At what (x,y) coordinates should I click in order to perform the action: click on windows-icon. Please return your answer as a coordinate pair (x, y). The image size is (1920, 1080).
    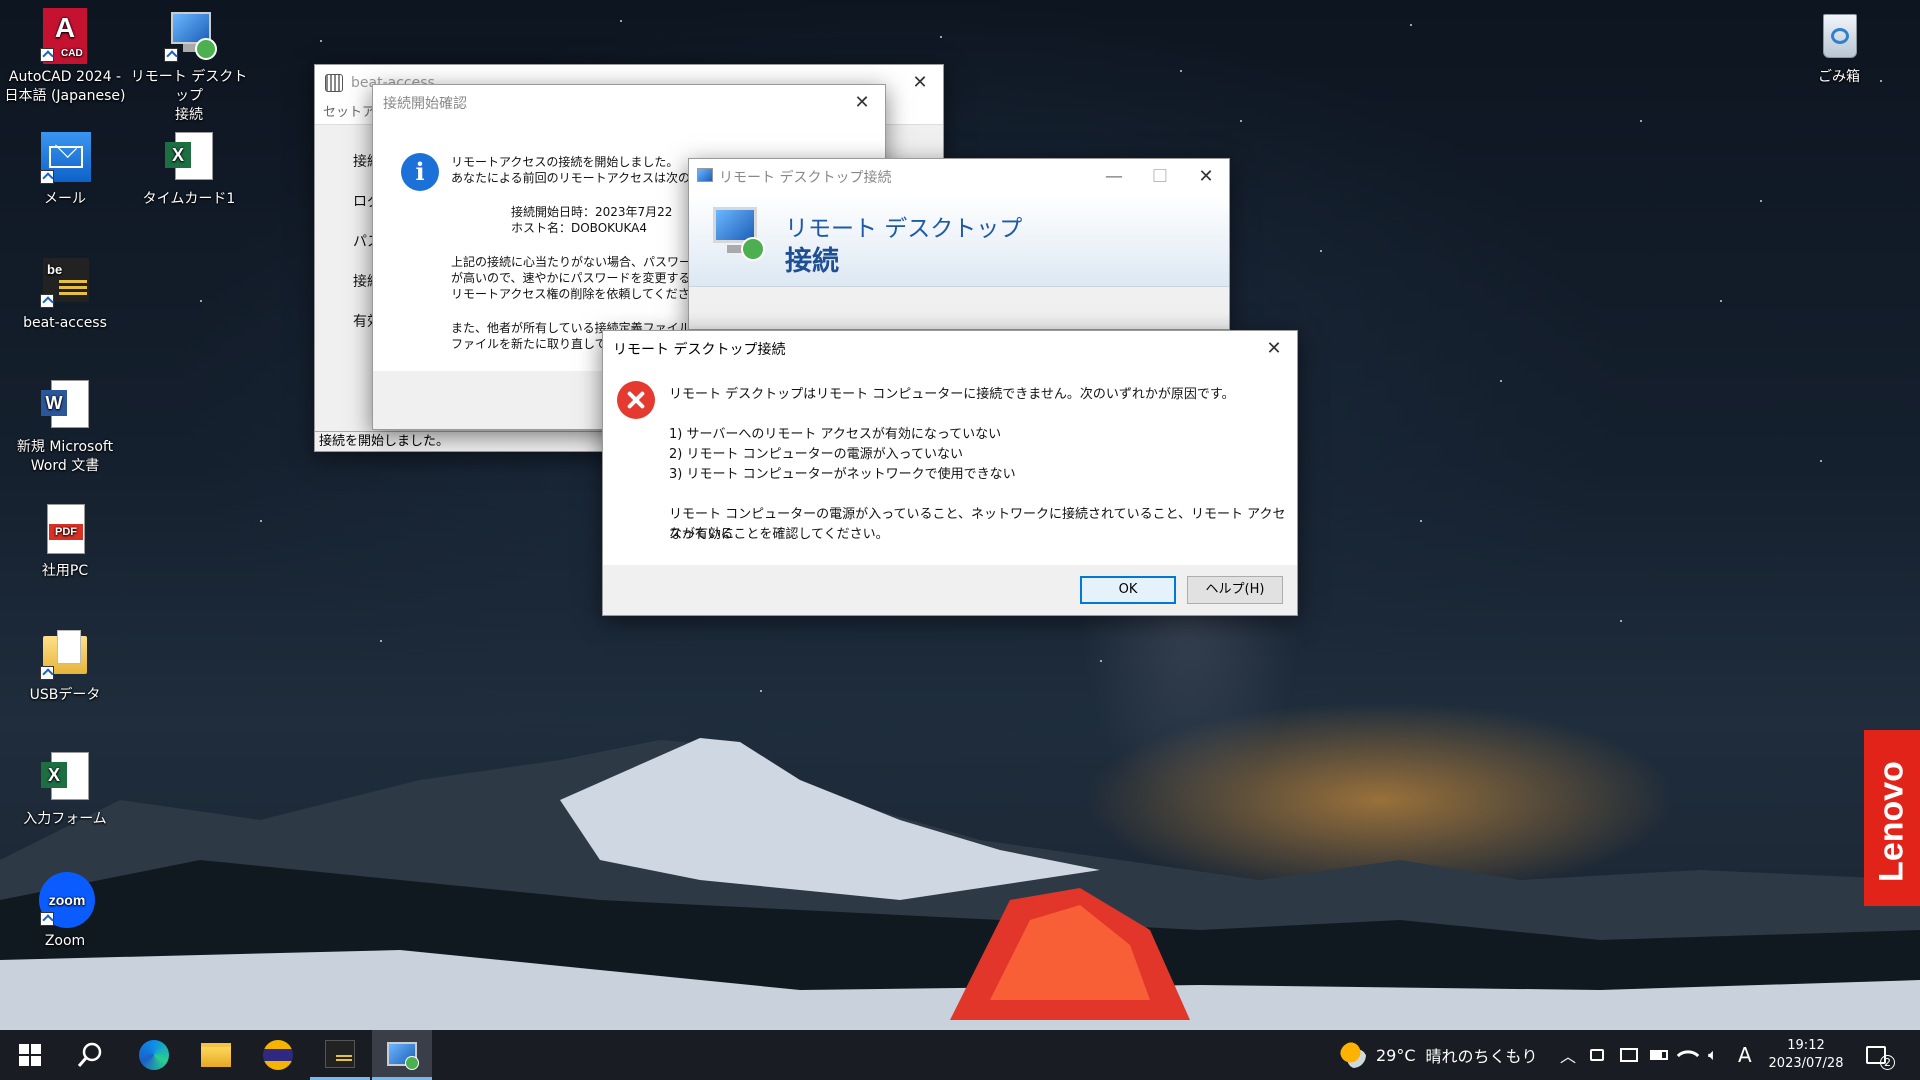
    Looking at the image, I should click on (30, 1055).